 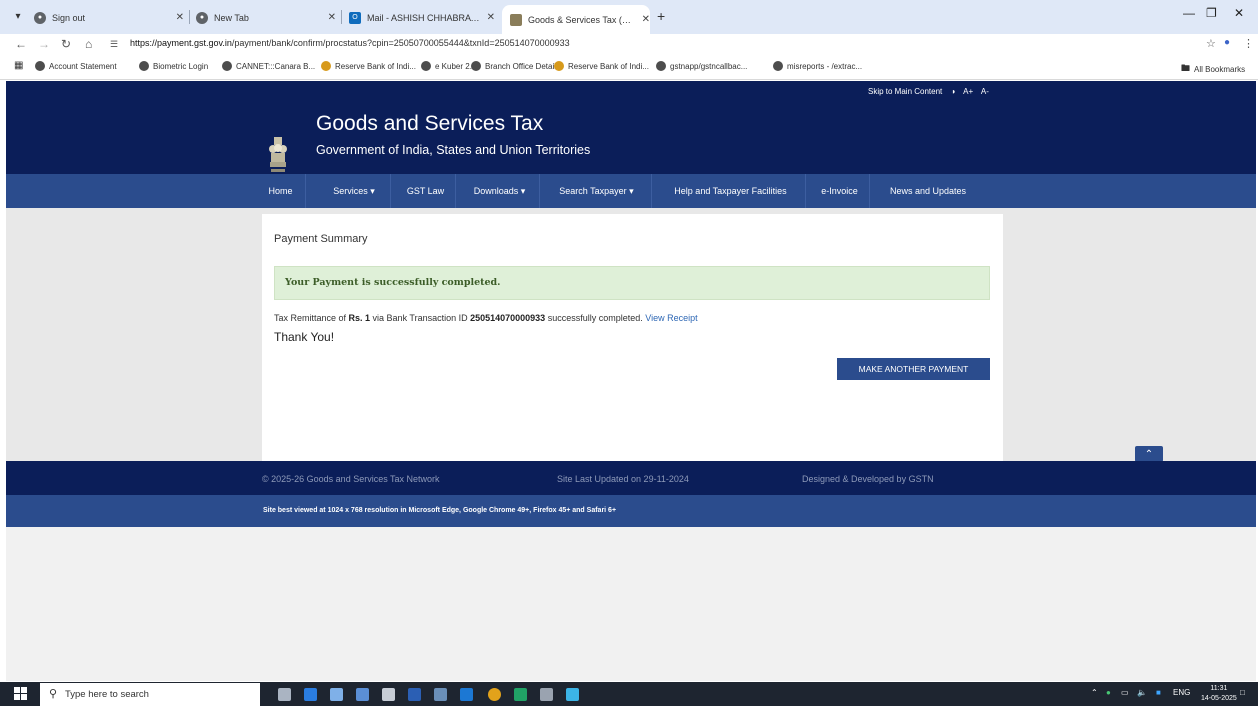 I want to click on search-placeholder: Type here to search, so click(x=107, y=694).